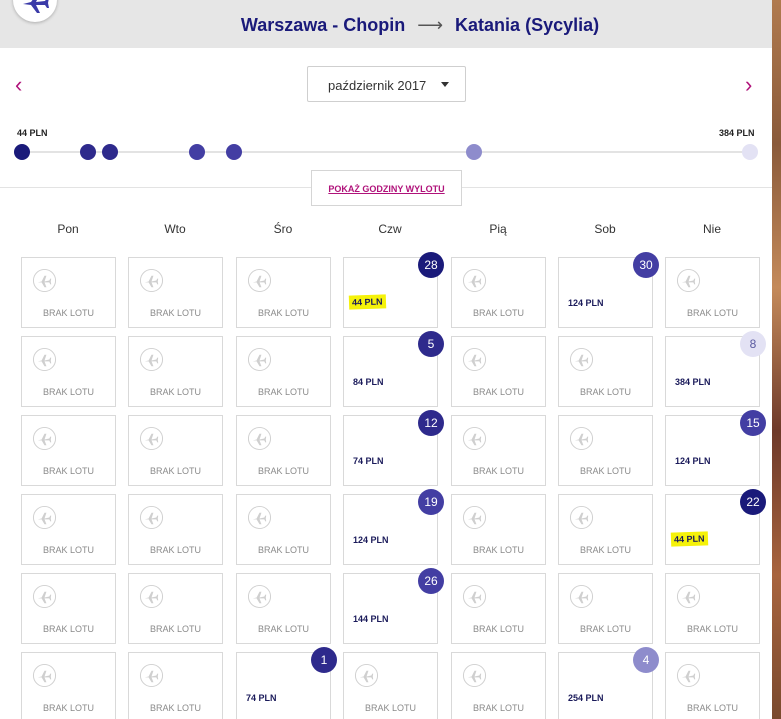  What do you see at coordinates (608, 290) in the screenshot?
I see `calendar-day-flight: 124 PLN 30` at bounding box center [608, 290].